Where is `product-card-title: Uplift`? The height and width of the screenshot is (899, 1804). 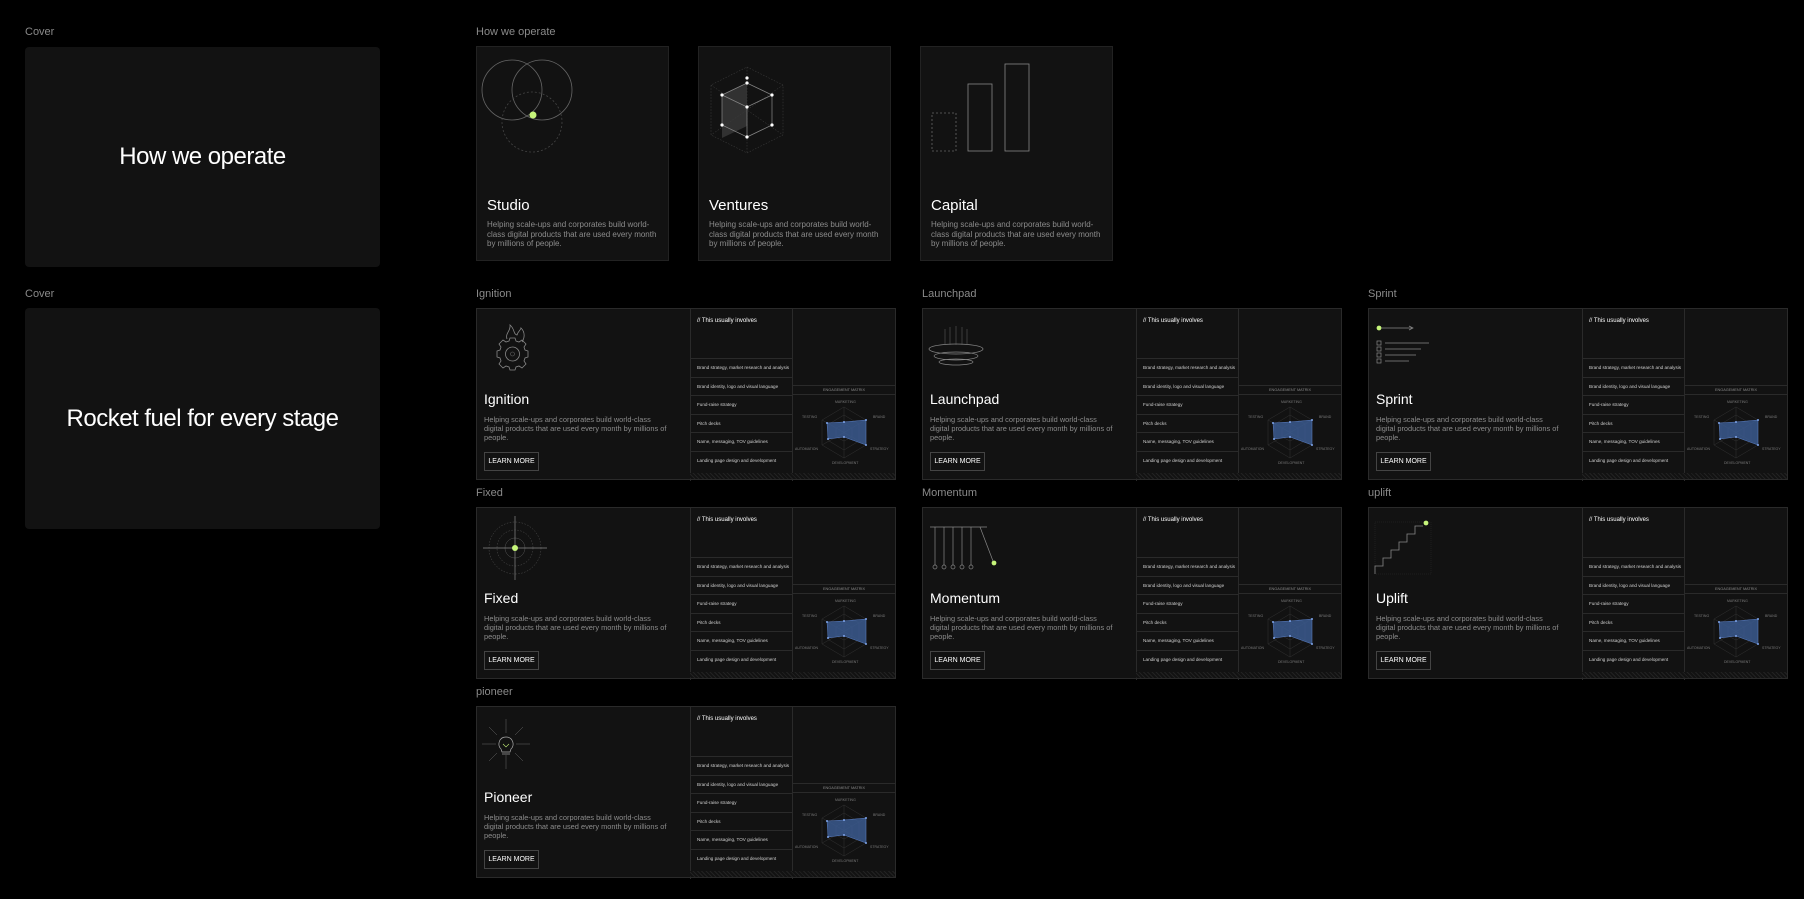 product-card-title: Uplift is located at coordinates (1392, 598).